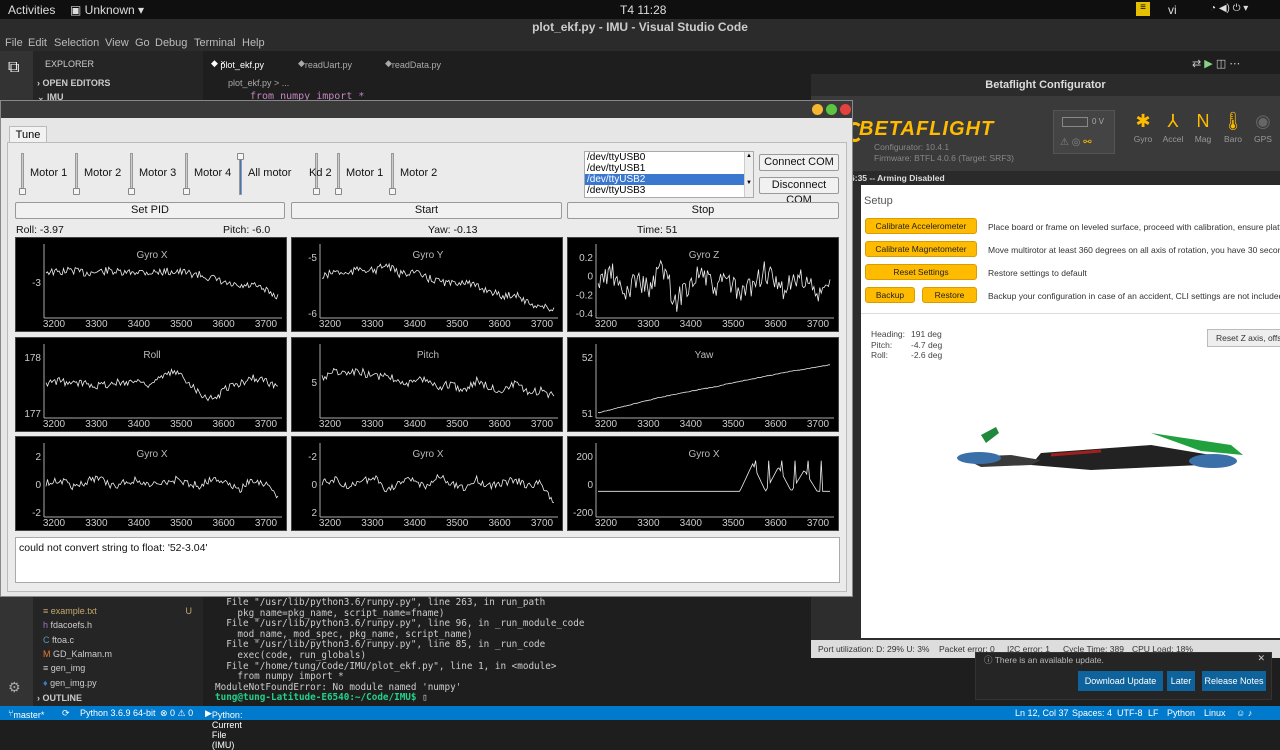 Image resolution: width=1280 pixels, height=750 pixels. I want to click on list-scrollbar: ▲ ▼, so click(748, 174).